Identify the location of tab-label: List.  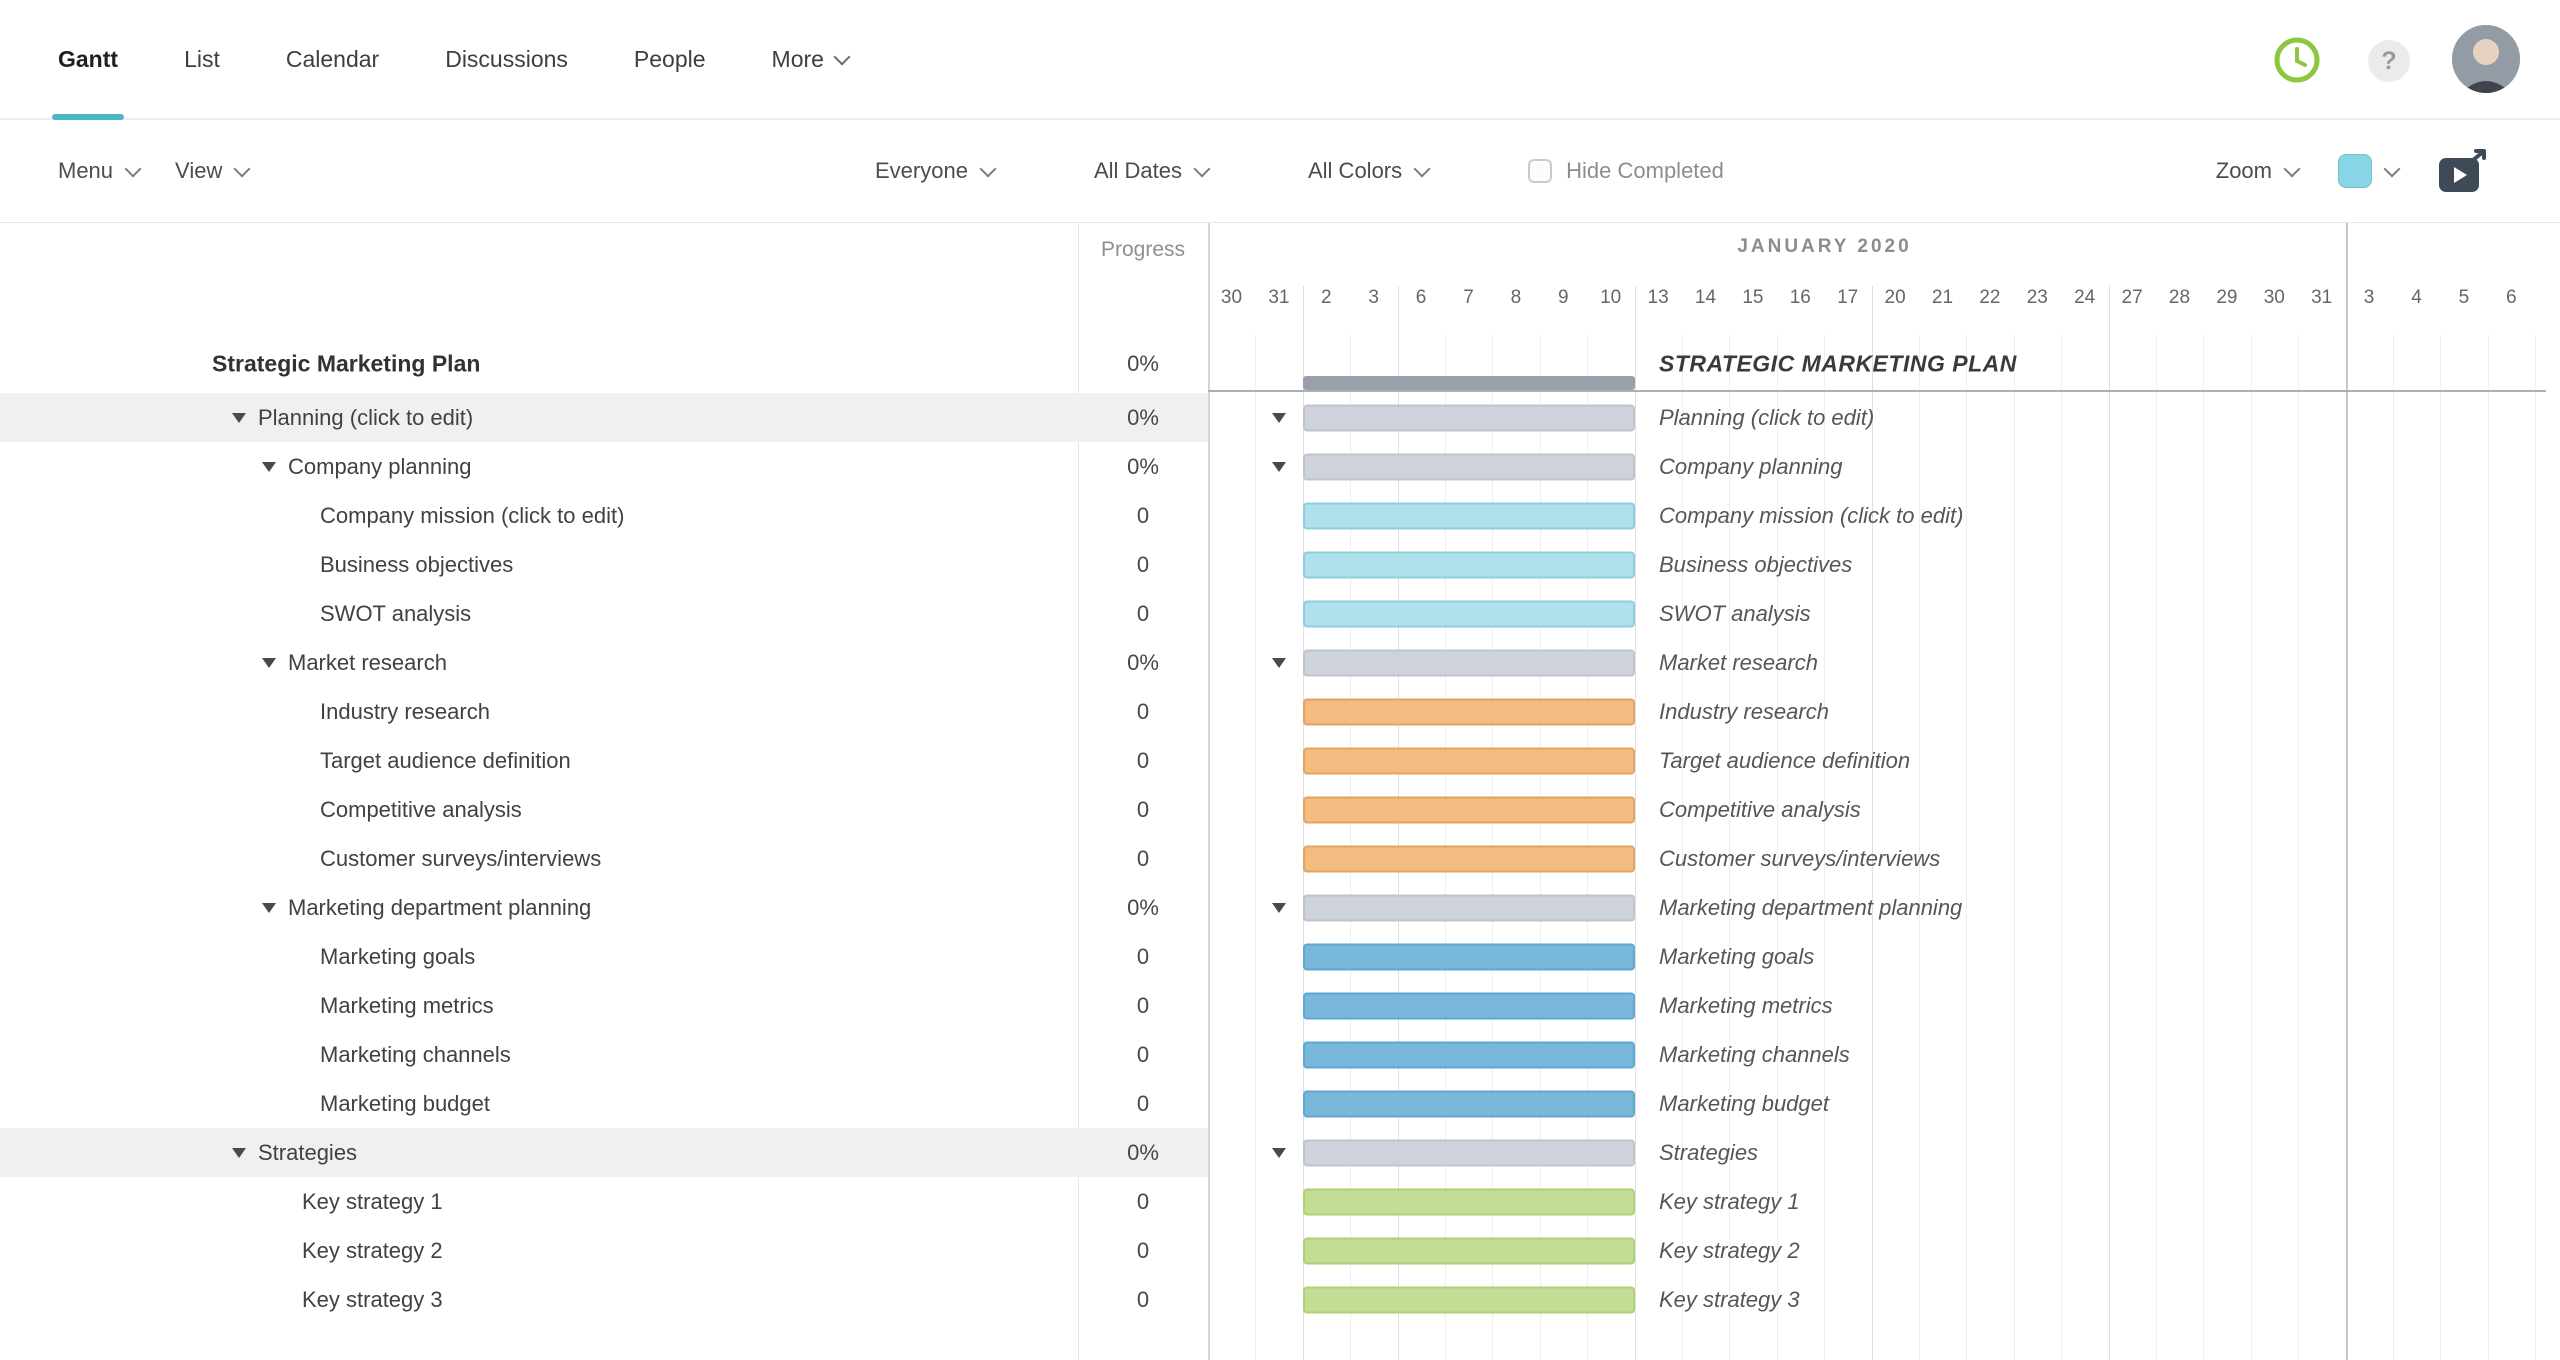
(202, 58).